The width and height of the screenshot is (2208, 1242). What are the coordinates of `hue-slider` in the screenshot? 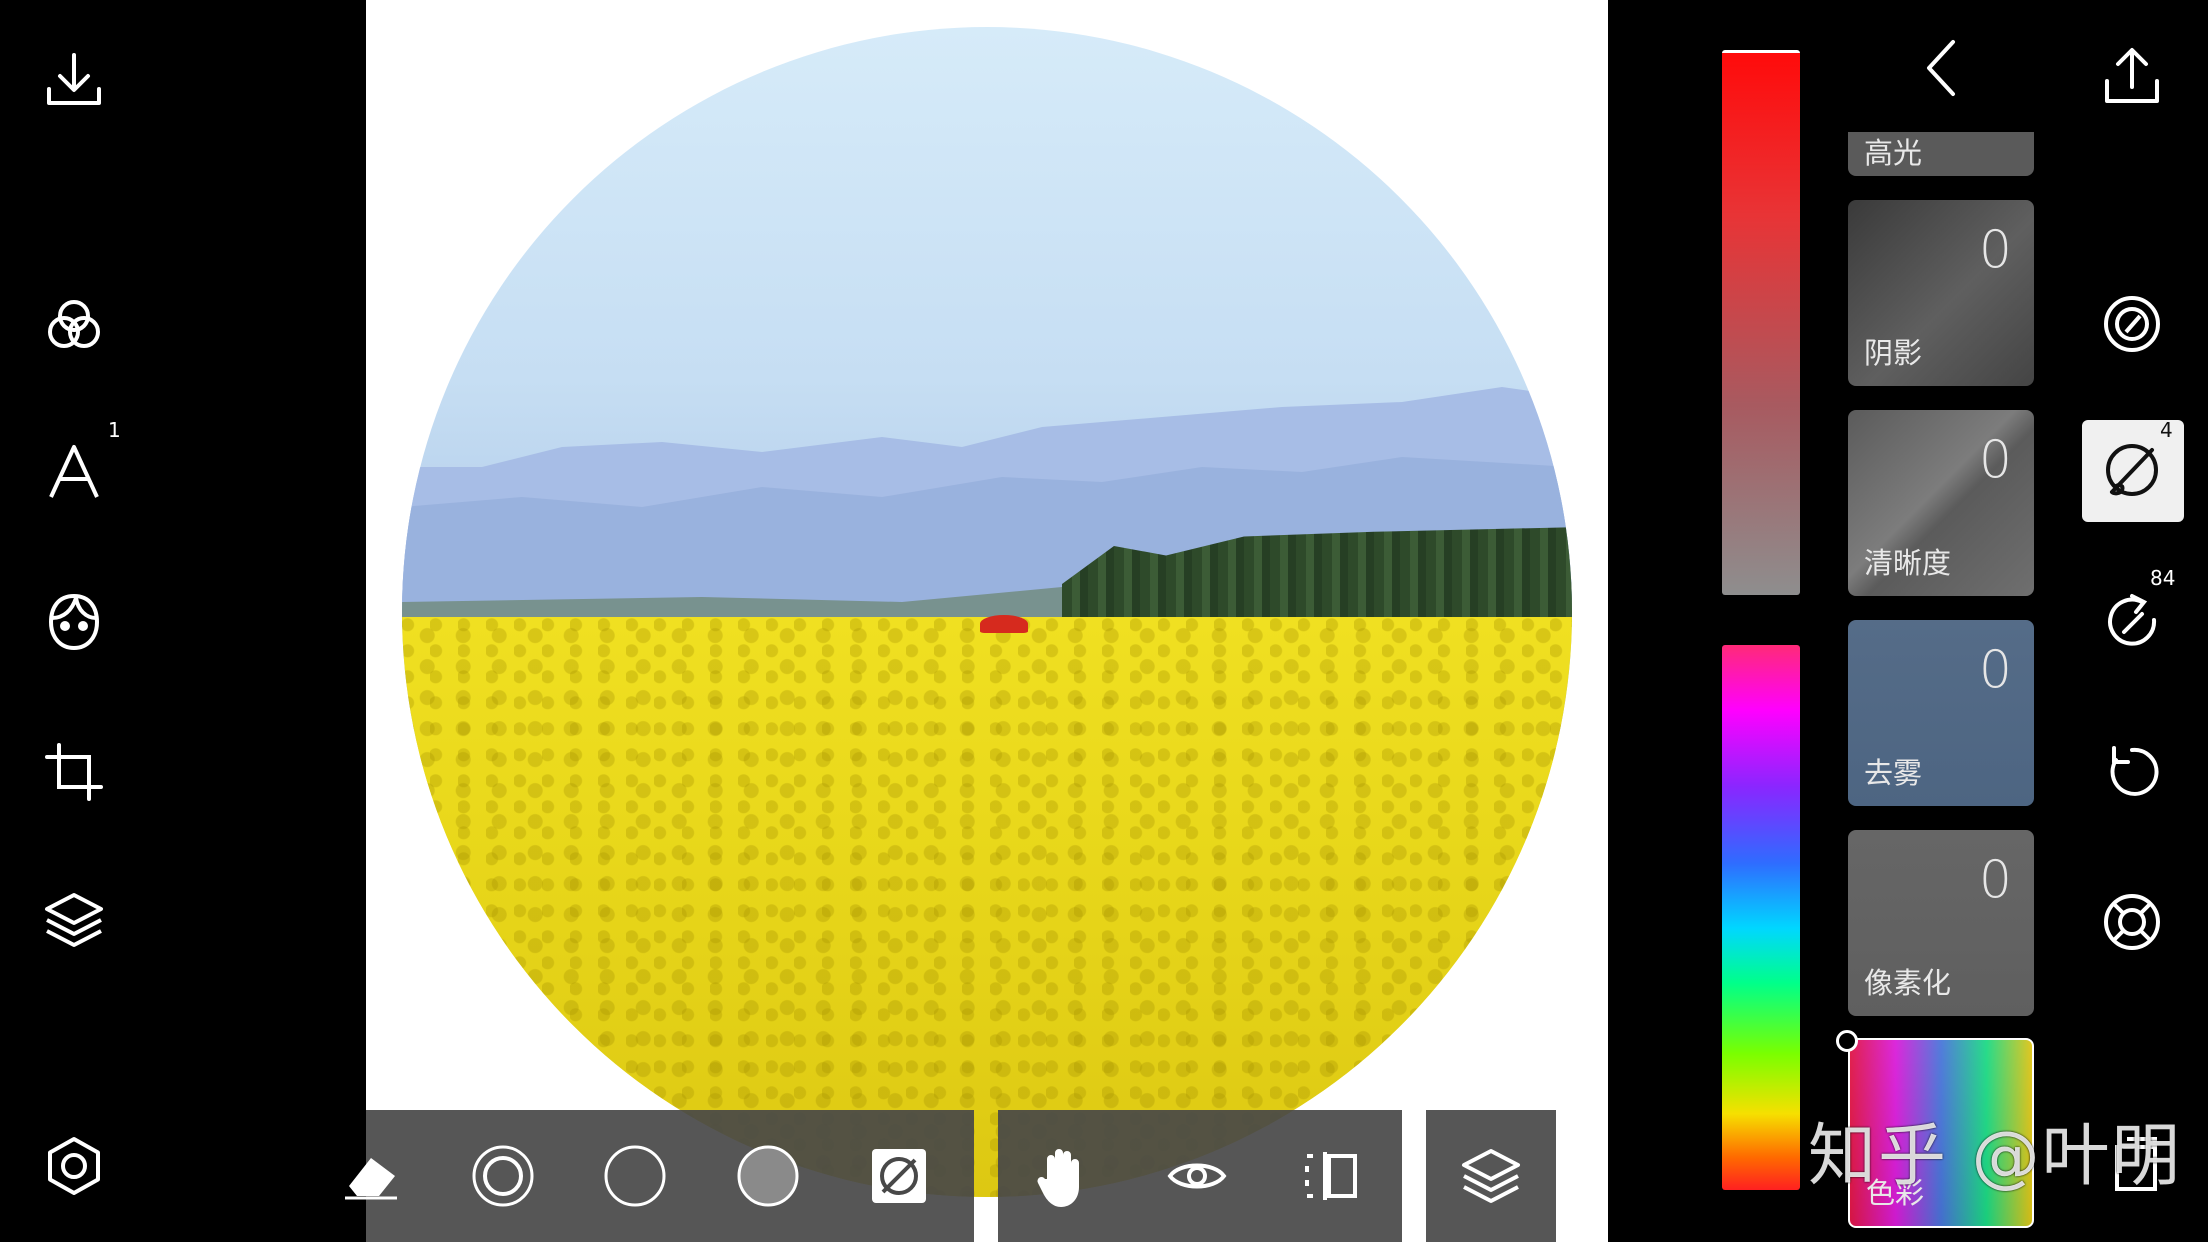 It's located at (1761, 917).